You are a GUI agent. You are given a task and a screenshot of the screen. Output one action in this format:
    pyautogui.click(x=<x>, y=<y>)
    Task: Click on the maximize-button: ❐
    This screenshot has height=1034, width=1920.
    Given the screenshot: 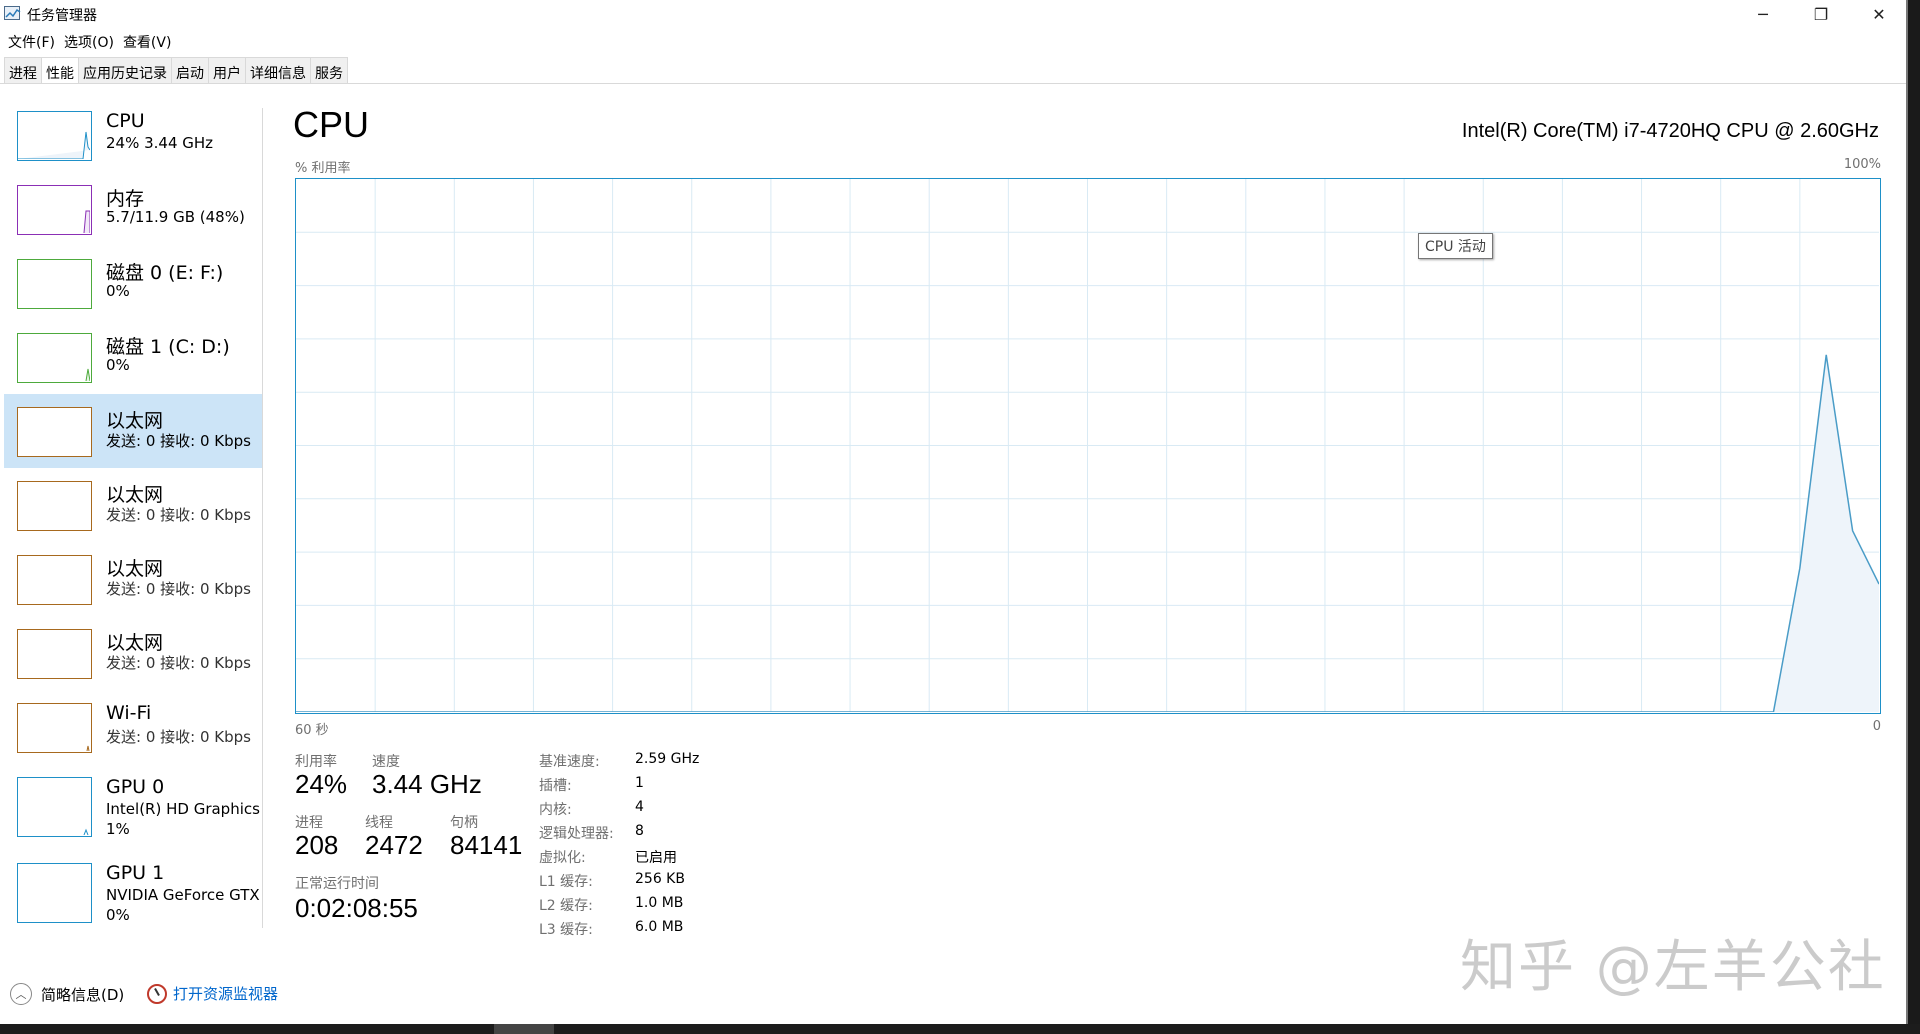 What is the action you would take?
    pyautogui.click(x=1821, y=14)
    